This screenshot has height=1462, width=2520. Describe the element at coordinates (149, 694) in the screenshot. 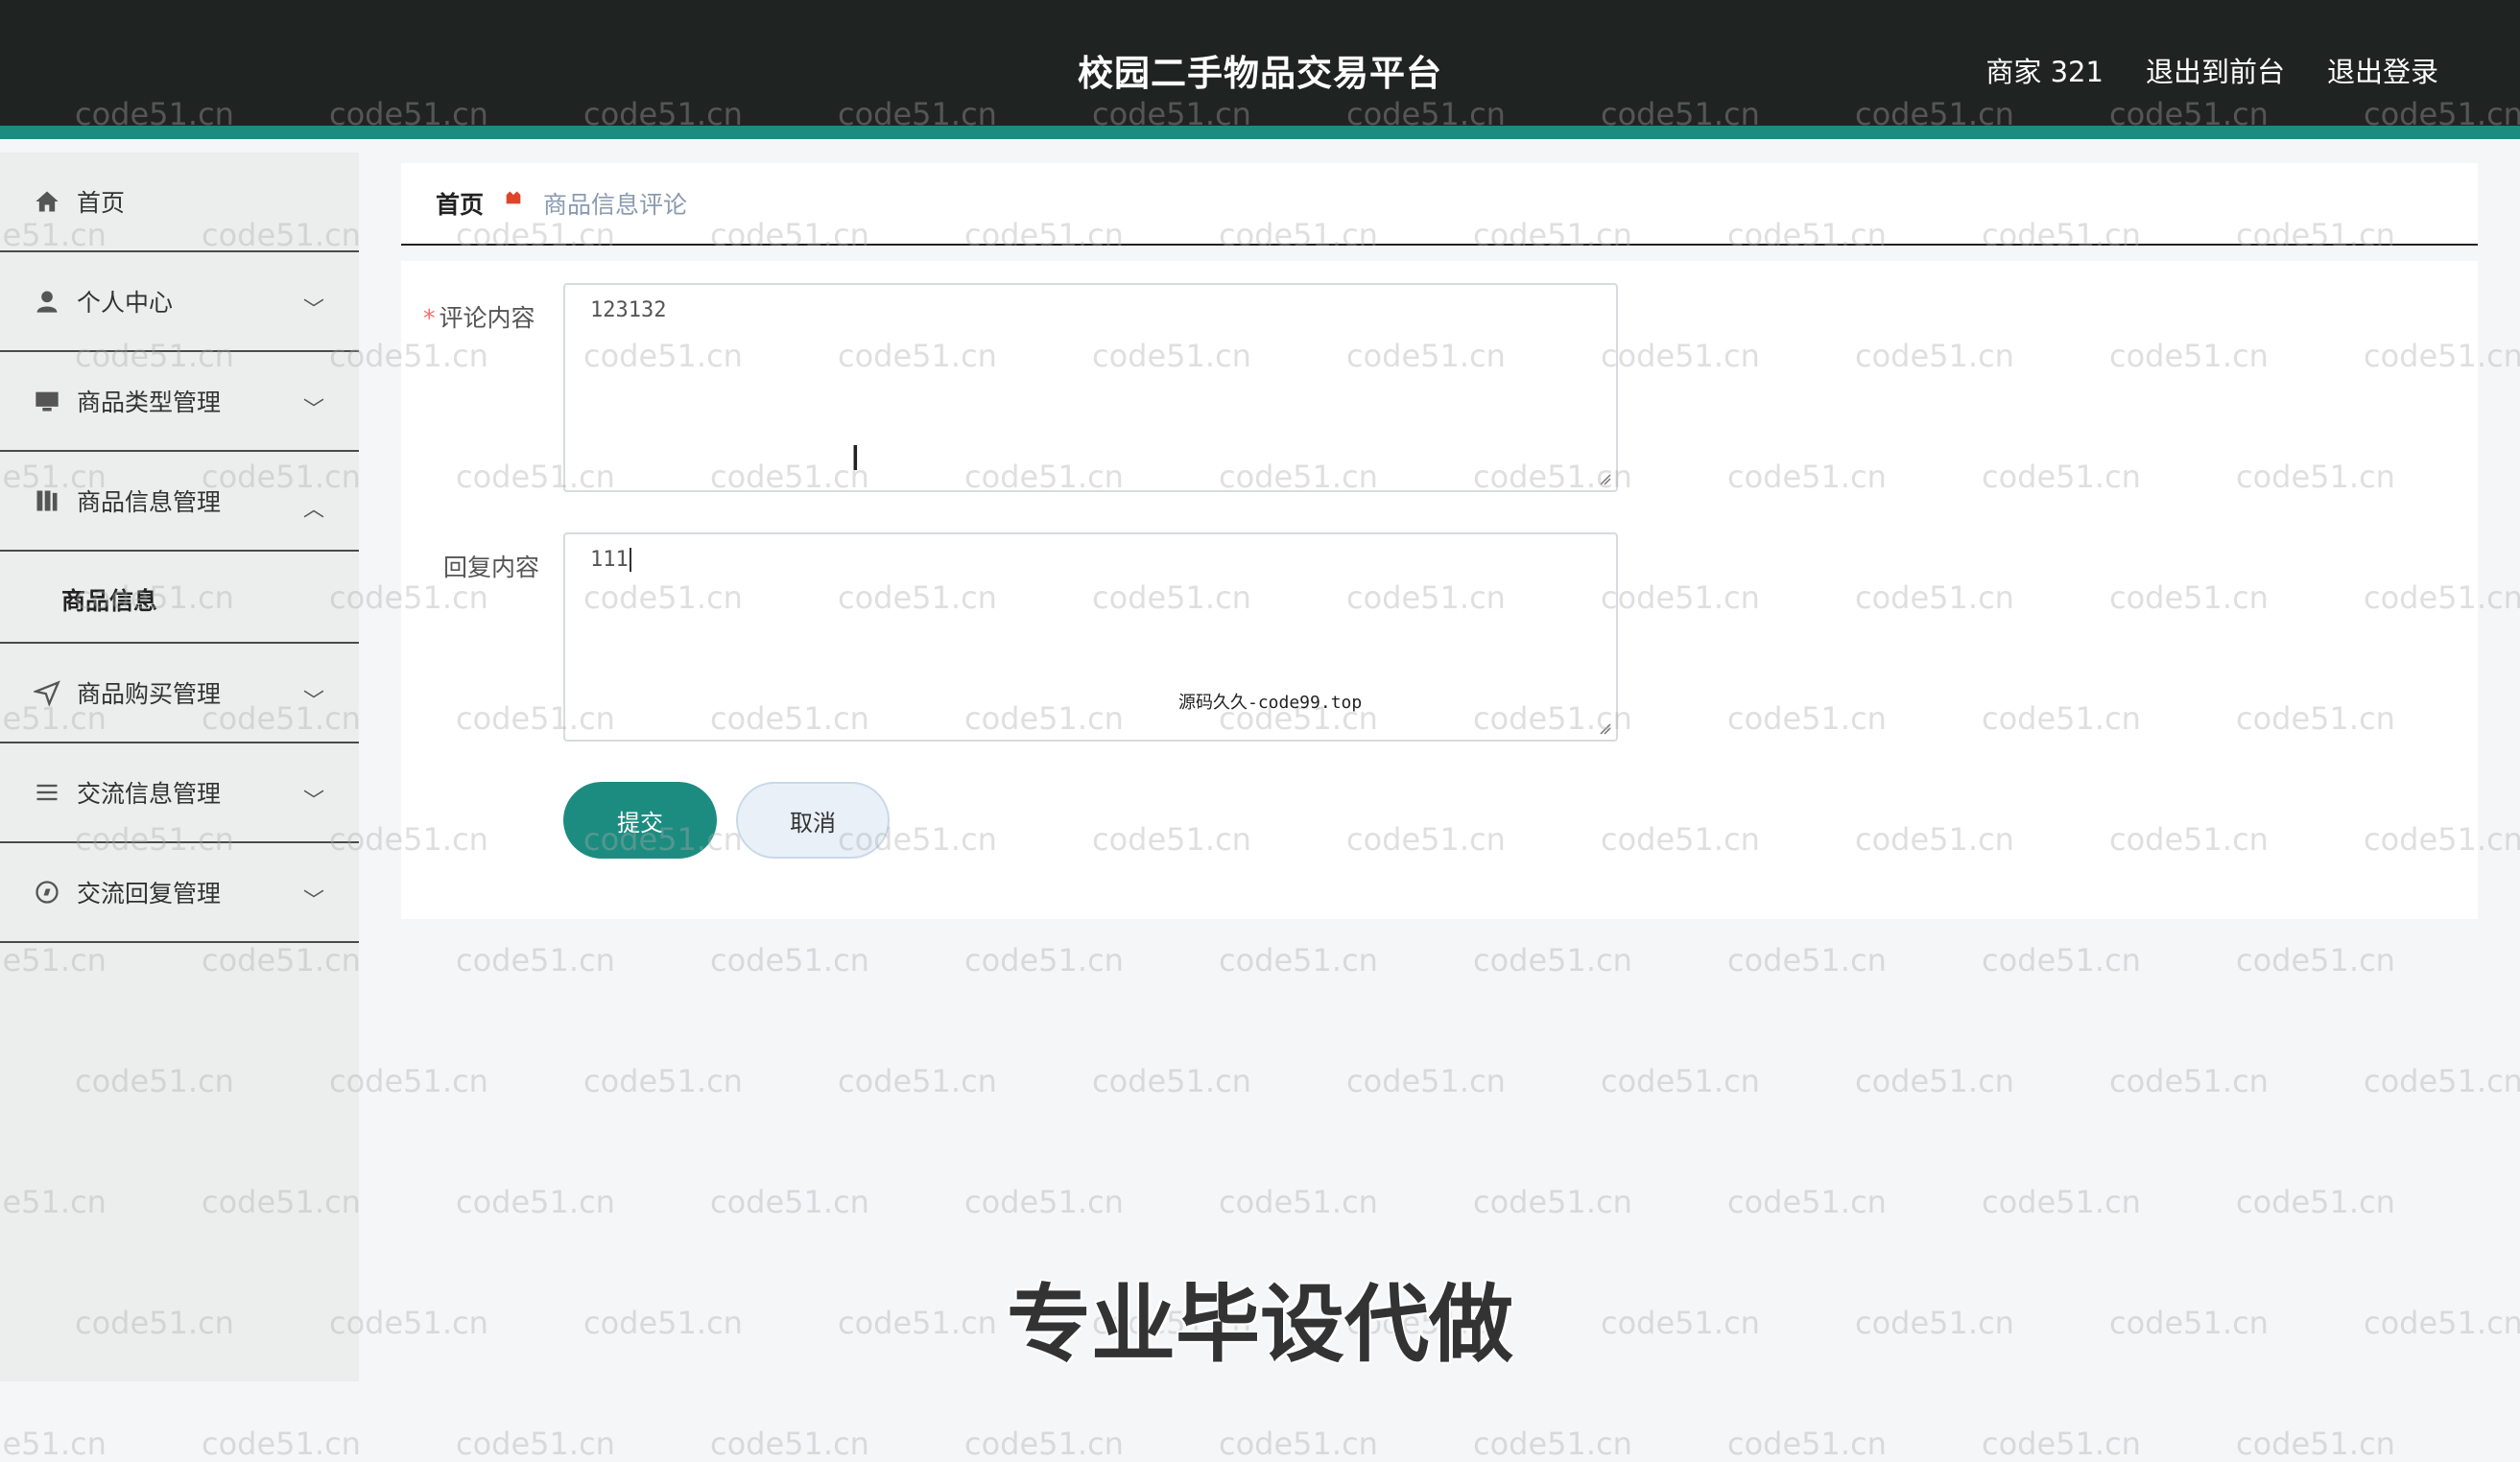

I see `sidebar-item-label: 商品购买管理` at that location.